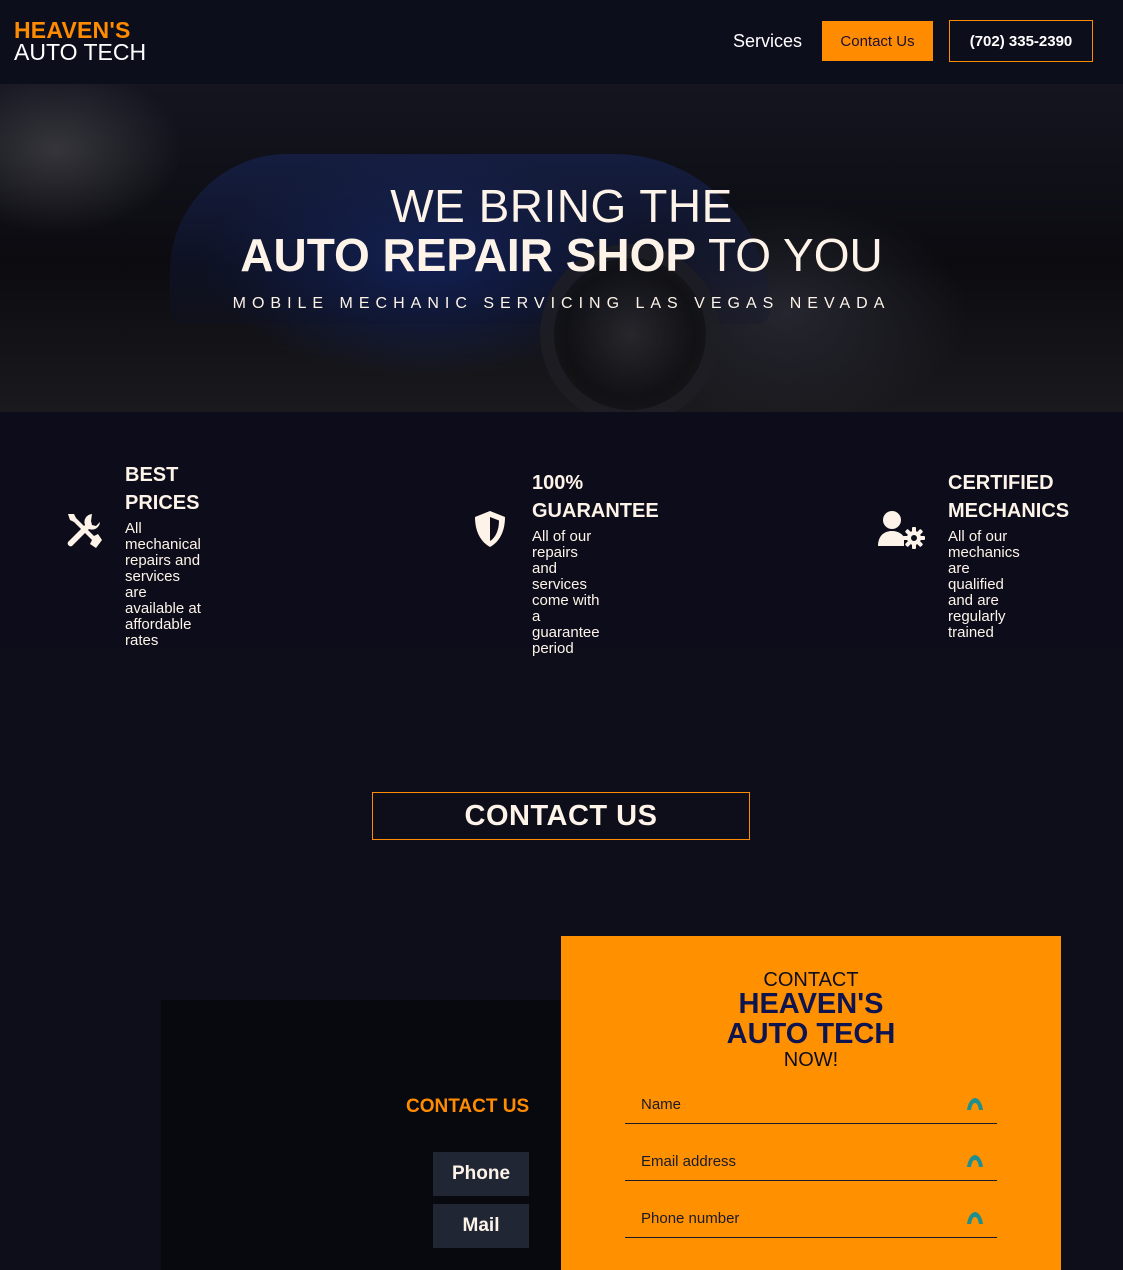 The width and height of the screenshot is (1123, 1270). Describe the element at coordinates (468, 255) in the screenshot. I see `hero-heading-bold: AUTO REPAIR SHOP` at that location.